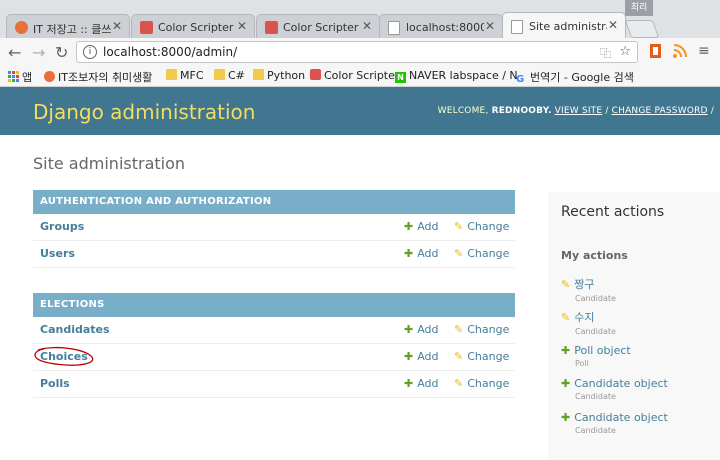 The image size is (720, 460). Describe the element at coordinates (68, 27) in the screenshot. I see `browser-tab: IT 저장고 :: 클쓰 ✕` at that location.